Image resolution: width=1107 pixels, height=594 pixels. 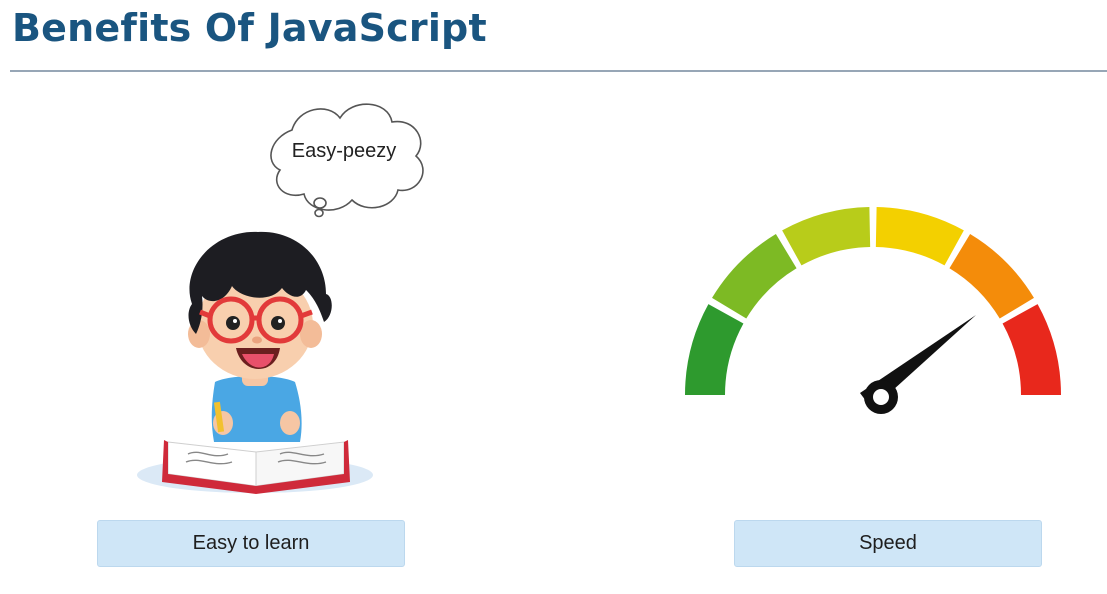 What do you see at coordinates (873, 301) in the screenshot?
I see `gauge-segments` at bounding box center [873, 301].